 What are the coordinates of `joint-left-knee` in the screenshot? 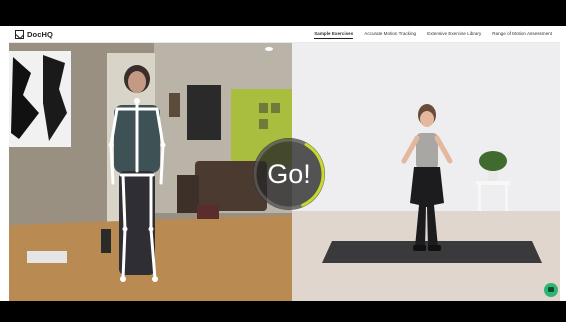 It's located at (125, 229).